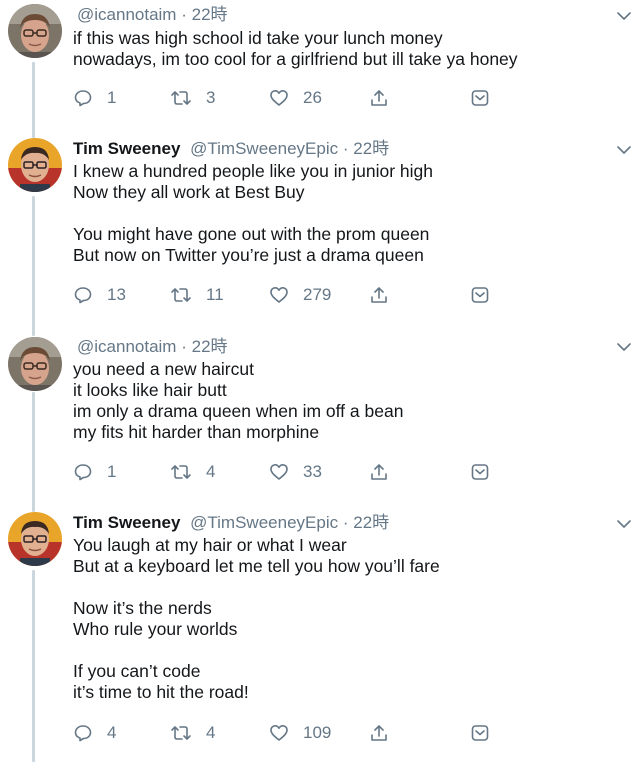 Image resolution: width=642 pixels, height=762 pixels. What do you see at coordinates (312, 97) in the screenshot?
I see `like-count: 26` at bounding box center [312, 97].